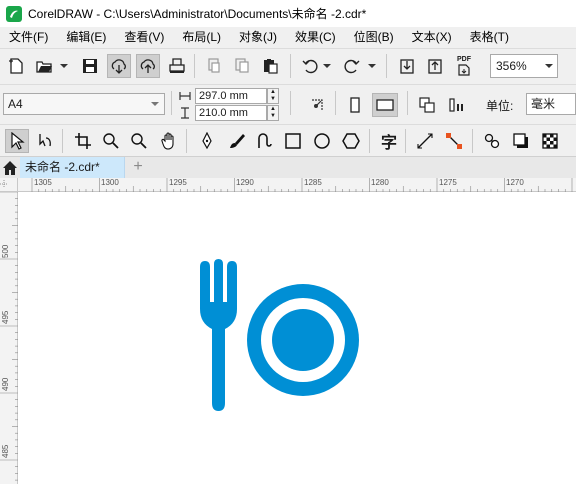  Describe the element at coordinates (223, 96) in the screenshot. I see `page-width-value: 297.0 mm` at that location.